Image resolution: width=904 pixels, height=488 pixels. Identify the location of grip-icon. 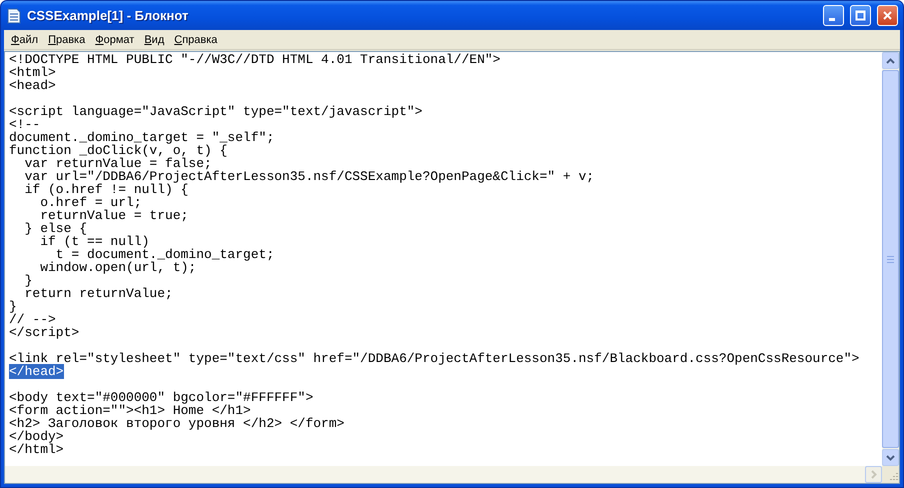
(890, 259).